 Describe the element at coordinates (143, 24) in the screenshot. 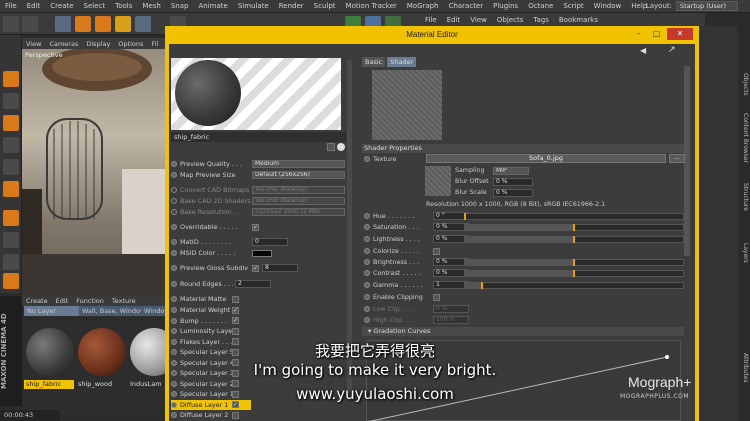

I see `object-icon` at that location.